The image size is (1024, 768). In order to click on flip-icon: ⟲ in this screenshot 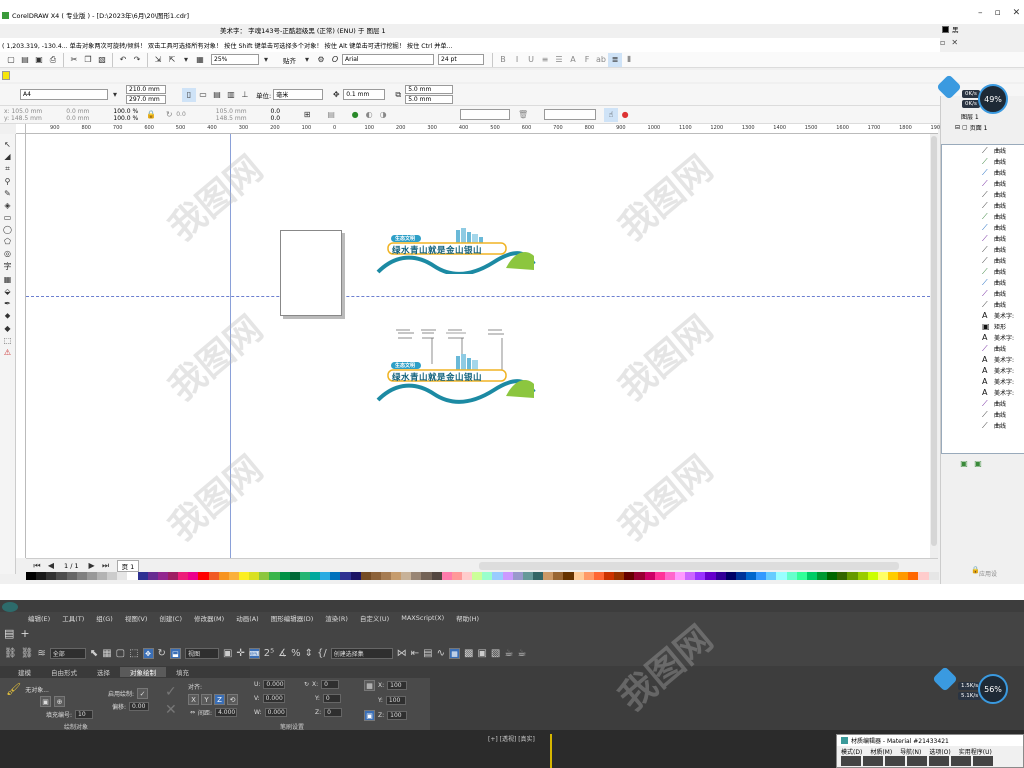, I will do `click(232, 699)`.